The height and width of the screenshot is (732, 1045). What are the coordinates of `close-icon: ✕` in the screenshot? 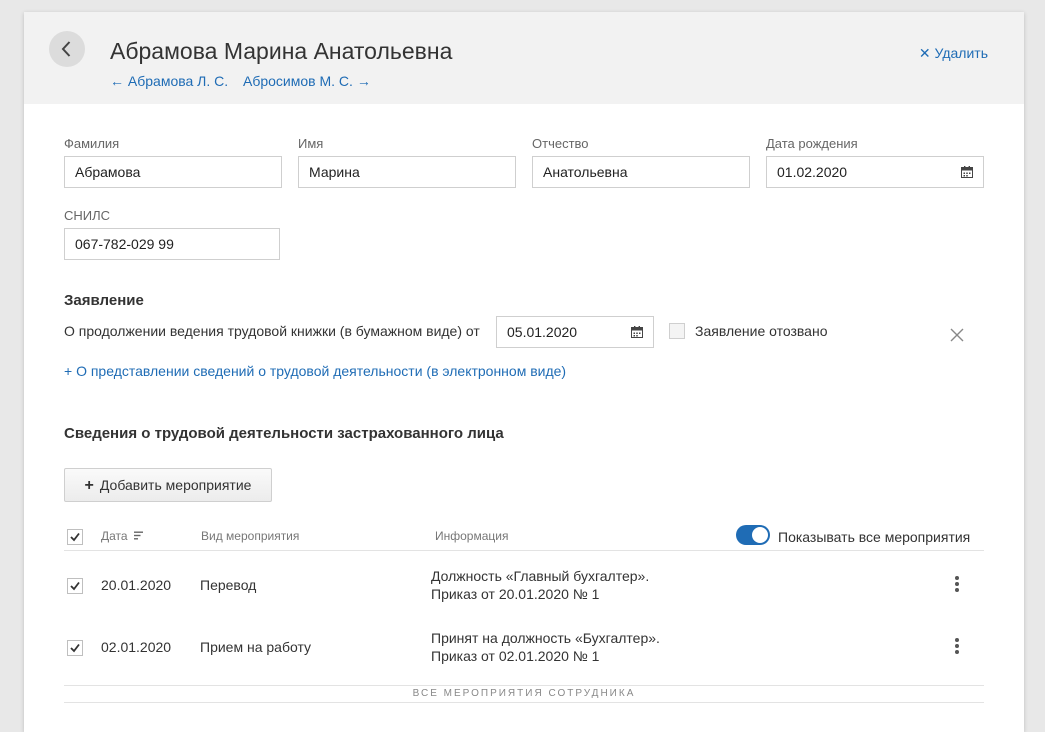 It's located at (924, 53).